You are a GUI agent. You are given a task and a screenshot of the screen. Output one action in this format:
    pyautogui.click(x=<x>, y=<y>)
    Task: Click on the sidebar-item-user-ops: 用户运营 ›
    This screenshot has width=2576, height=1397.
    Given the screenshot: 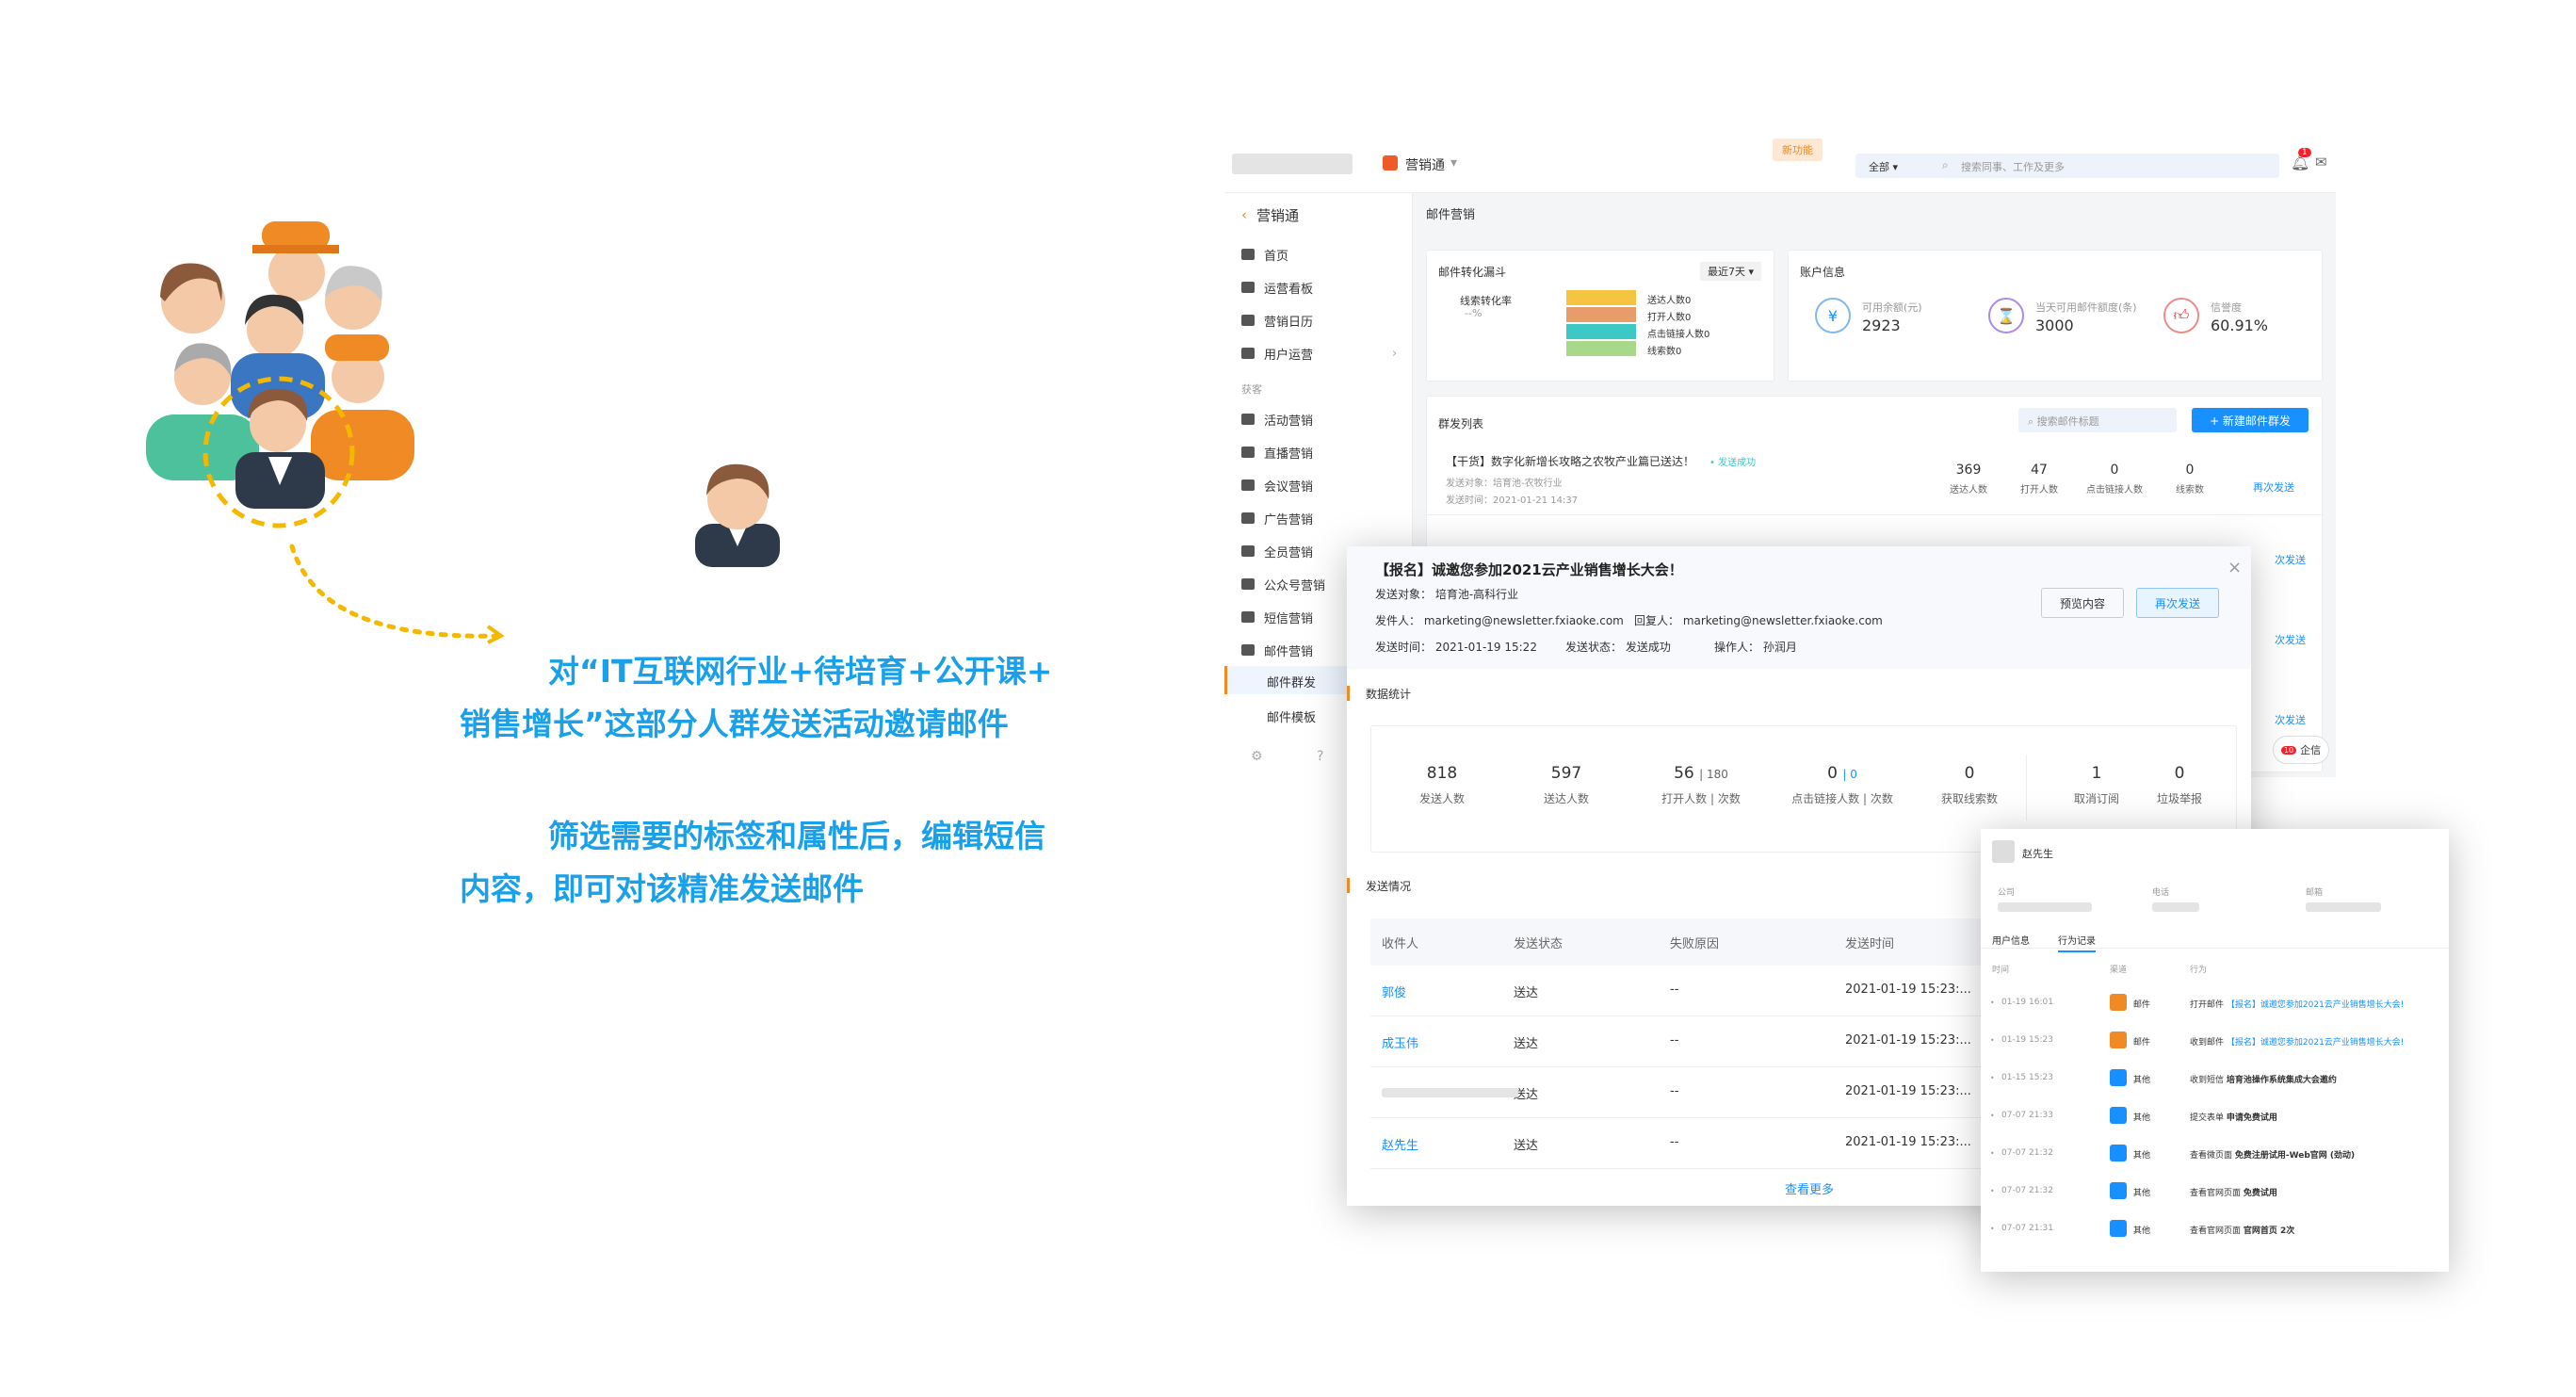 What is the action you would take?
    pyautogui.click(x=1319, y=353)
    